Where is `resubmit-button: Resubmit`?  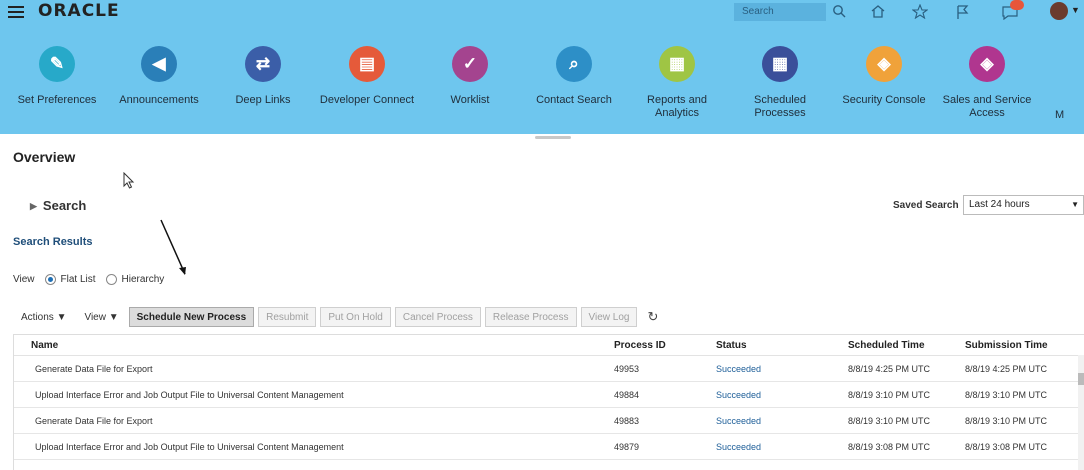
resubmit-button: Resubmit is located at coordinates (287, 317).